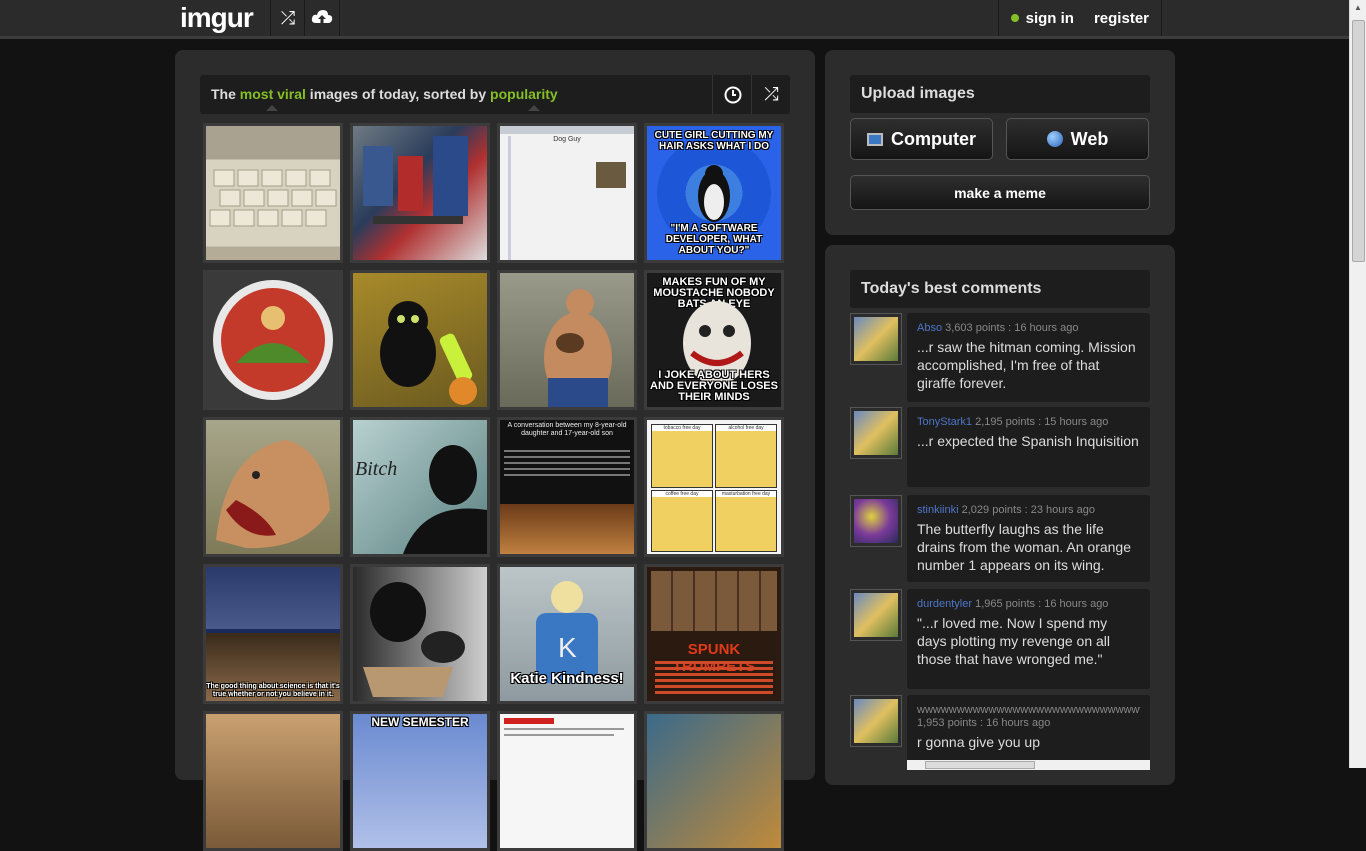  What do you see at coordinates (1028, 742) in the screenshot?
I see `comment-text: r gonna give you up` at bounding box center [1028, 742].